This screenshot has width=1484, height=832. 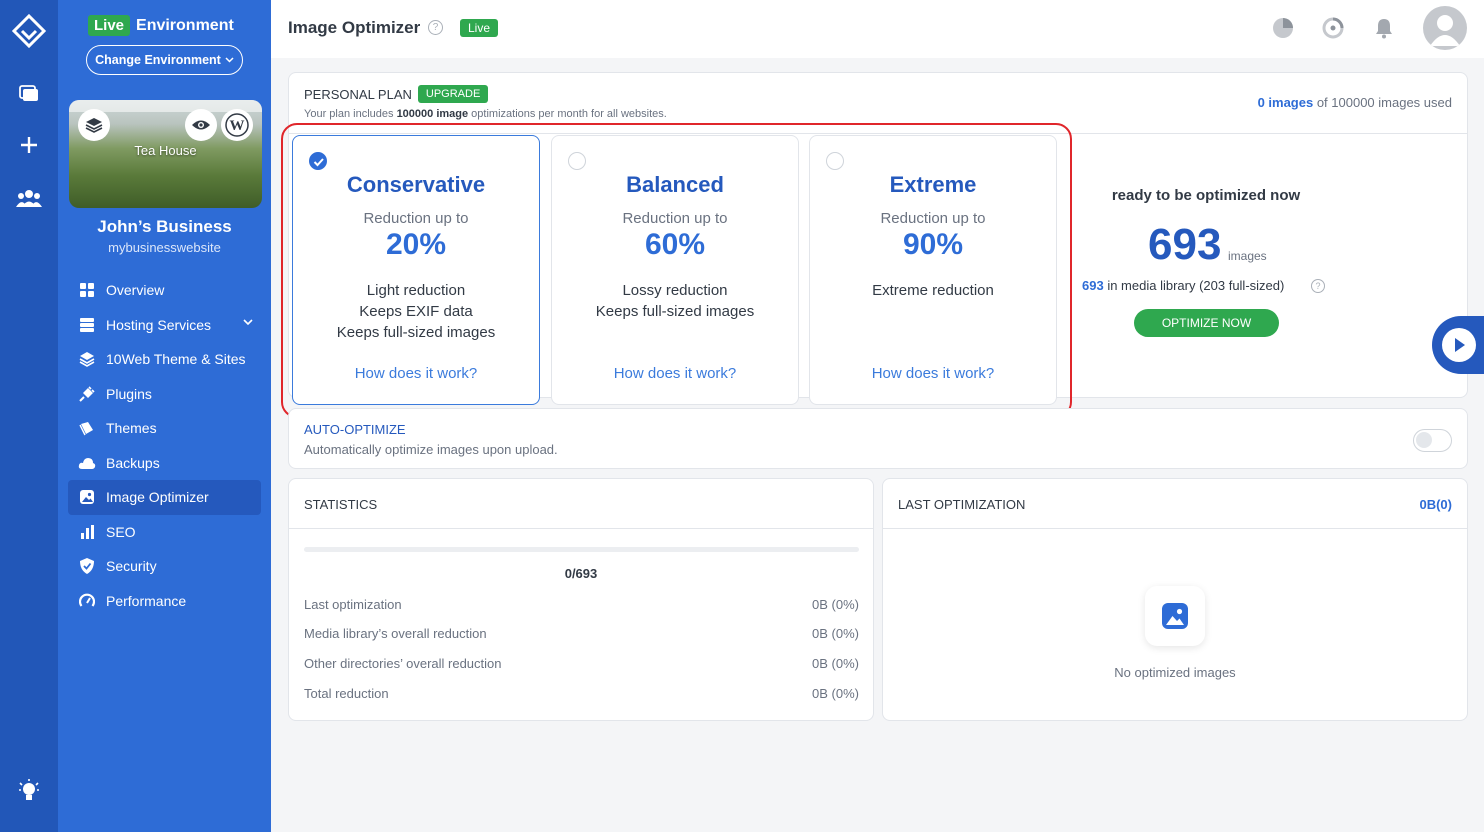 I want to click on play-icon, so click(x=1459, y=345).